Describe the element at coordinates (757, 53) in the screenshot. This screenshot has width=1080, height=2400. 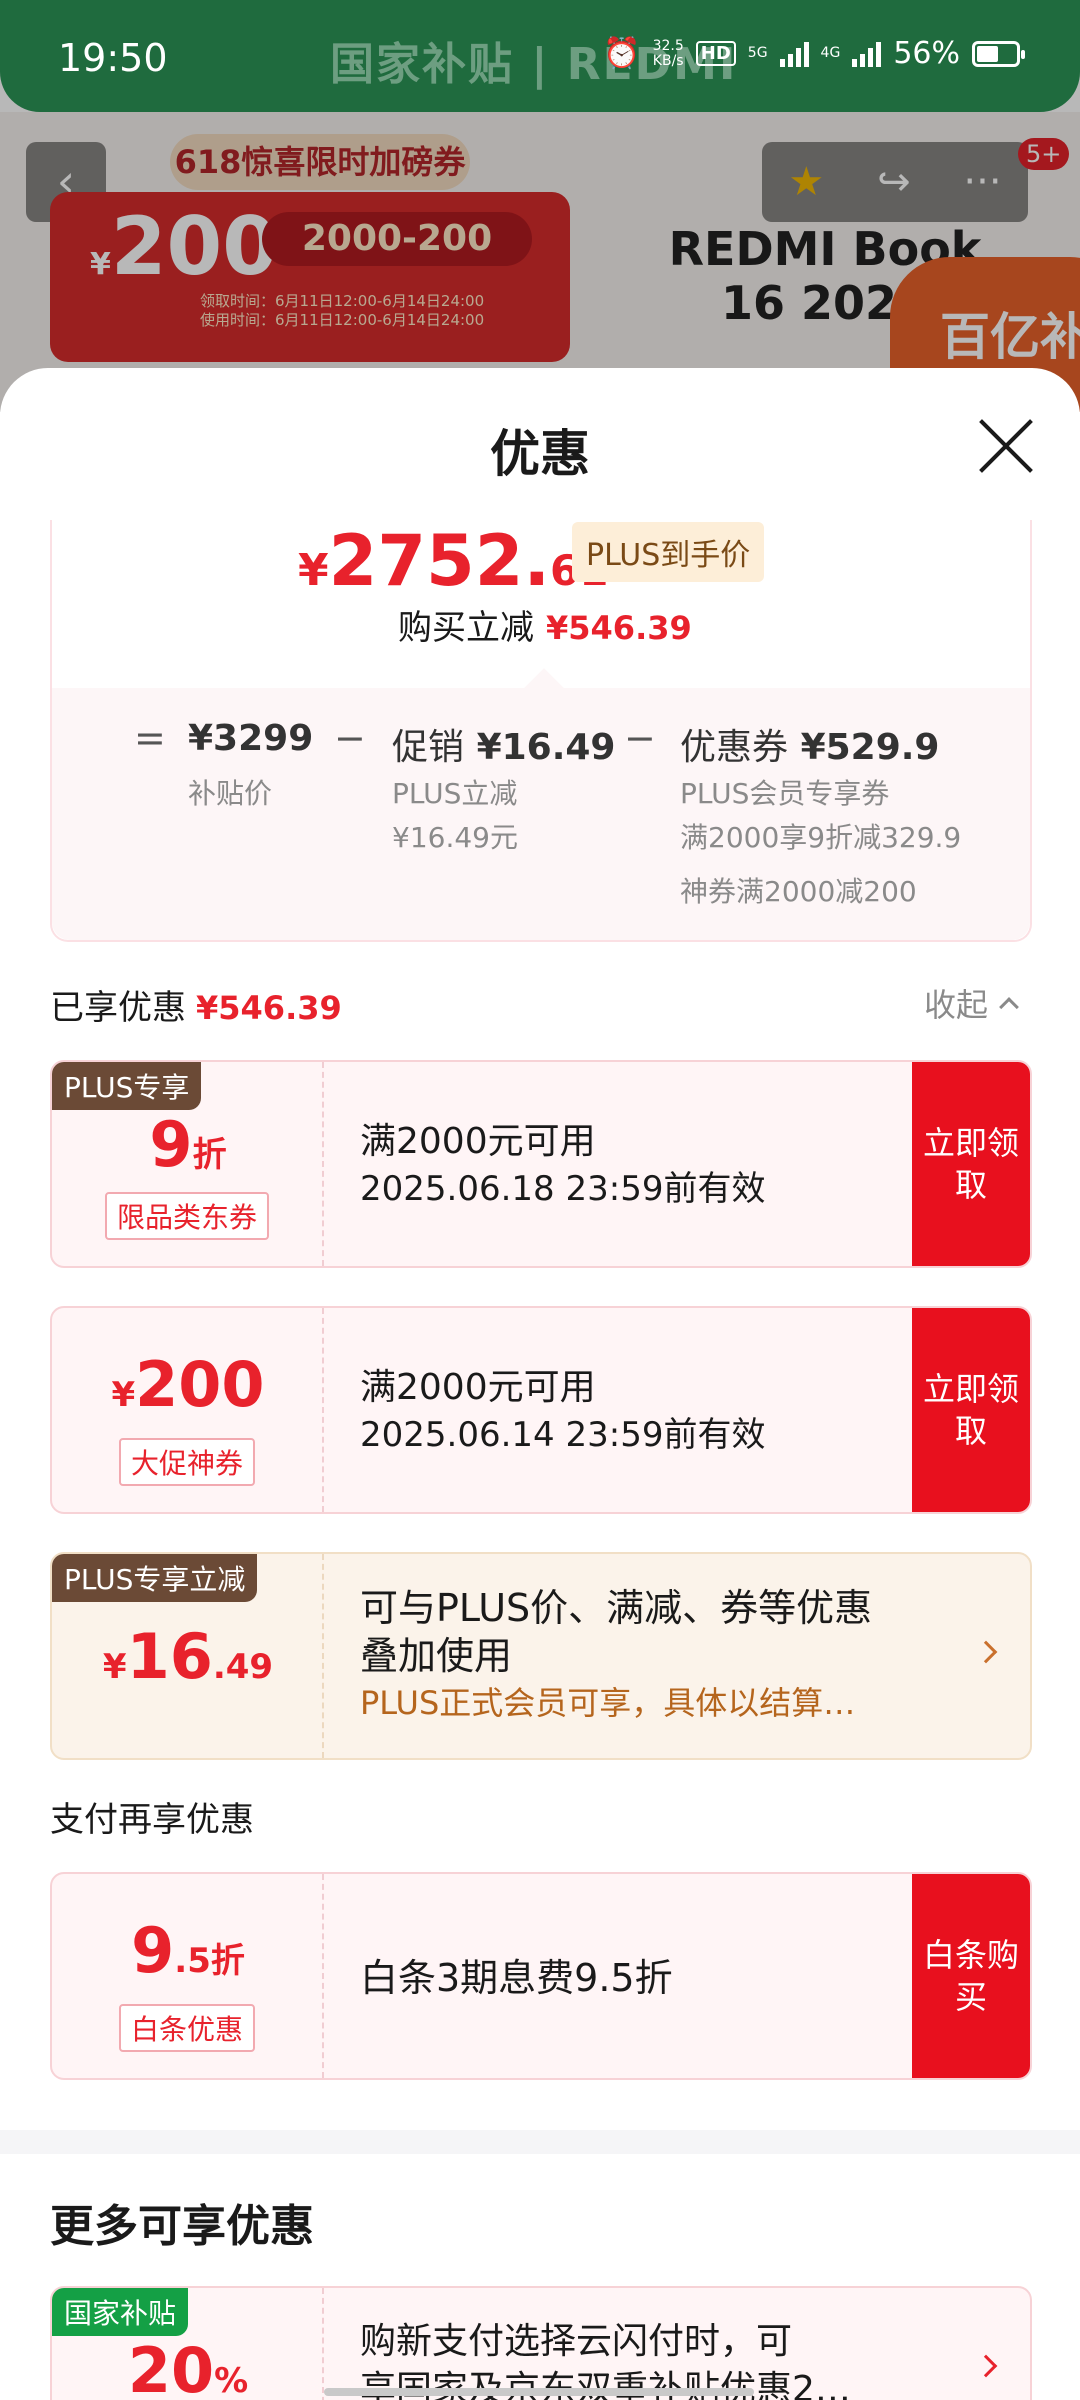
I see `network-5g: 5G` at that location.